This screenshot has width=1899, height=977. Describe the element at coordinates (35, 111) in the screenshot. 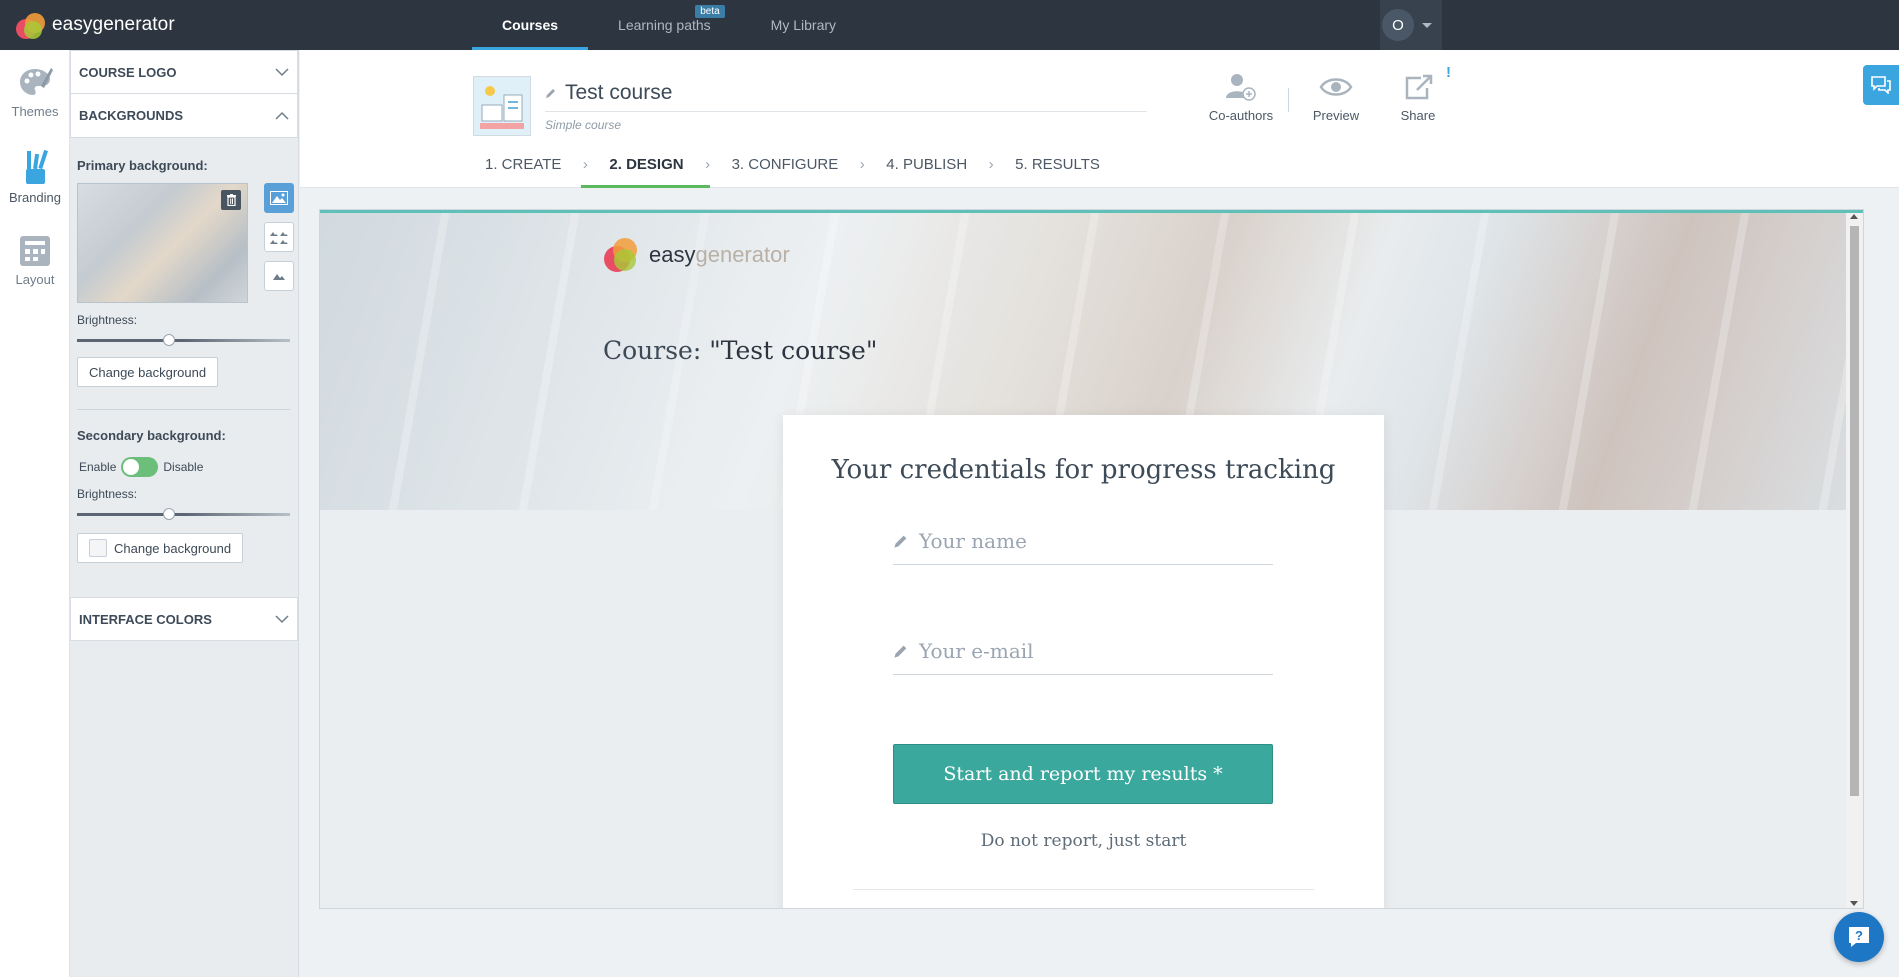

I see `rail-item-label: Themes` at that location.